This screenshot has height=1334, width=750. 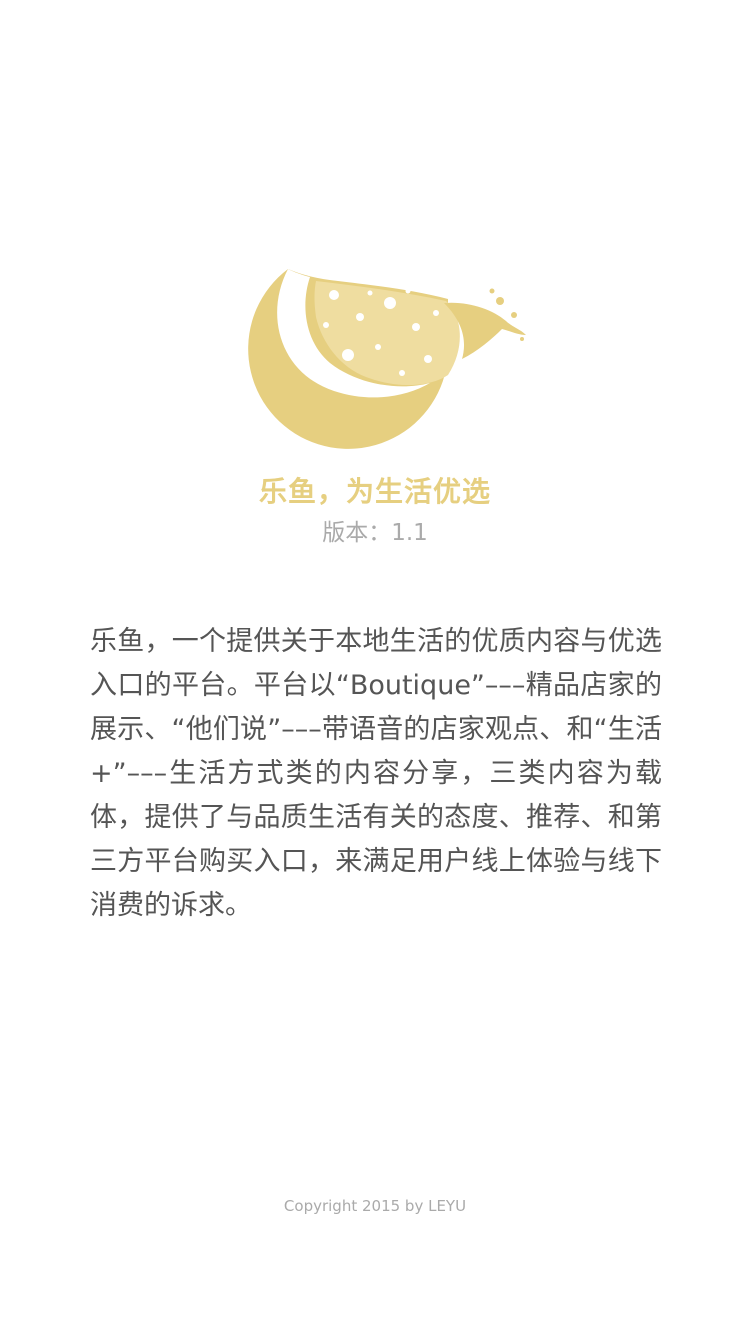 I want to click on leyu-logo-icon, so click(x=387, y=359).